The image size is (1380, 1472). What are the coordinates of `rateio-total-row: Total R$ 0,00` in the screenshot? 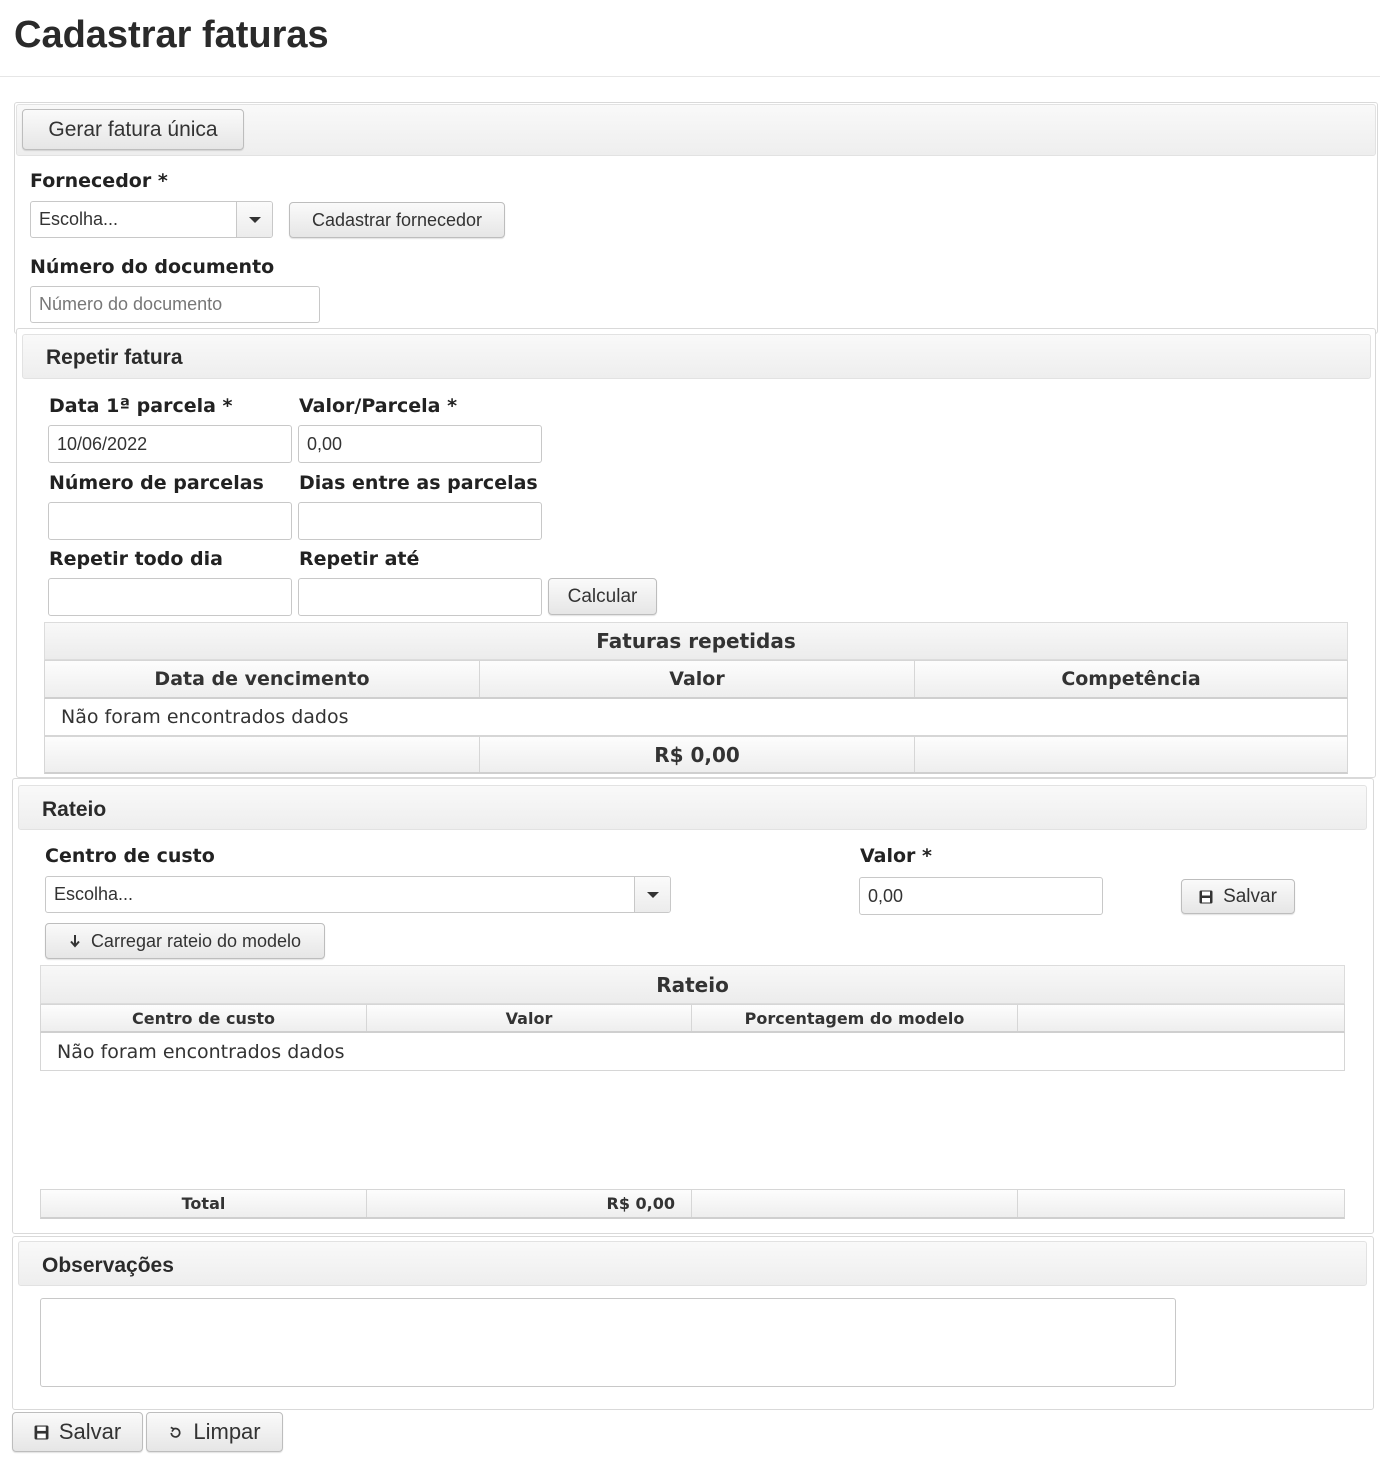 It's located at (692, 1204).